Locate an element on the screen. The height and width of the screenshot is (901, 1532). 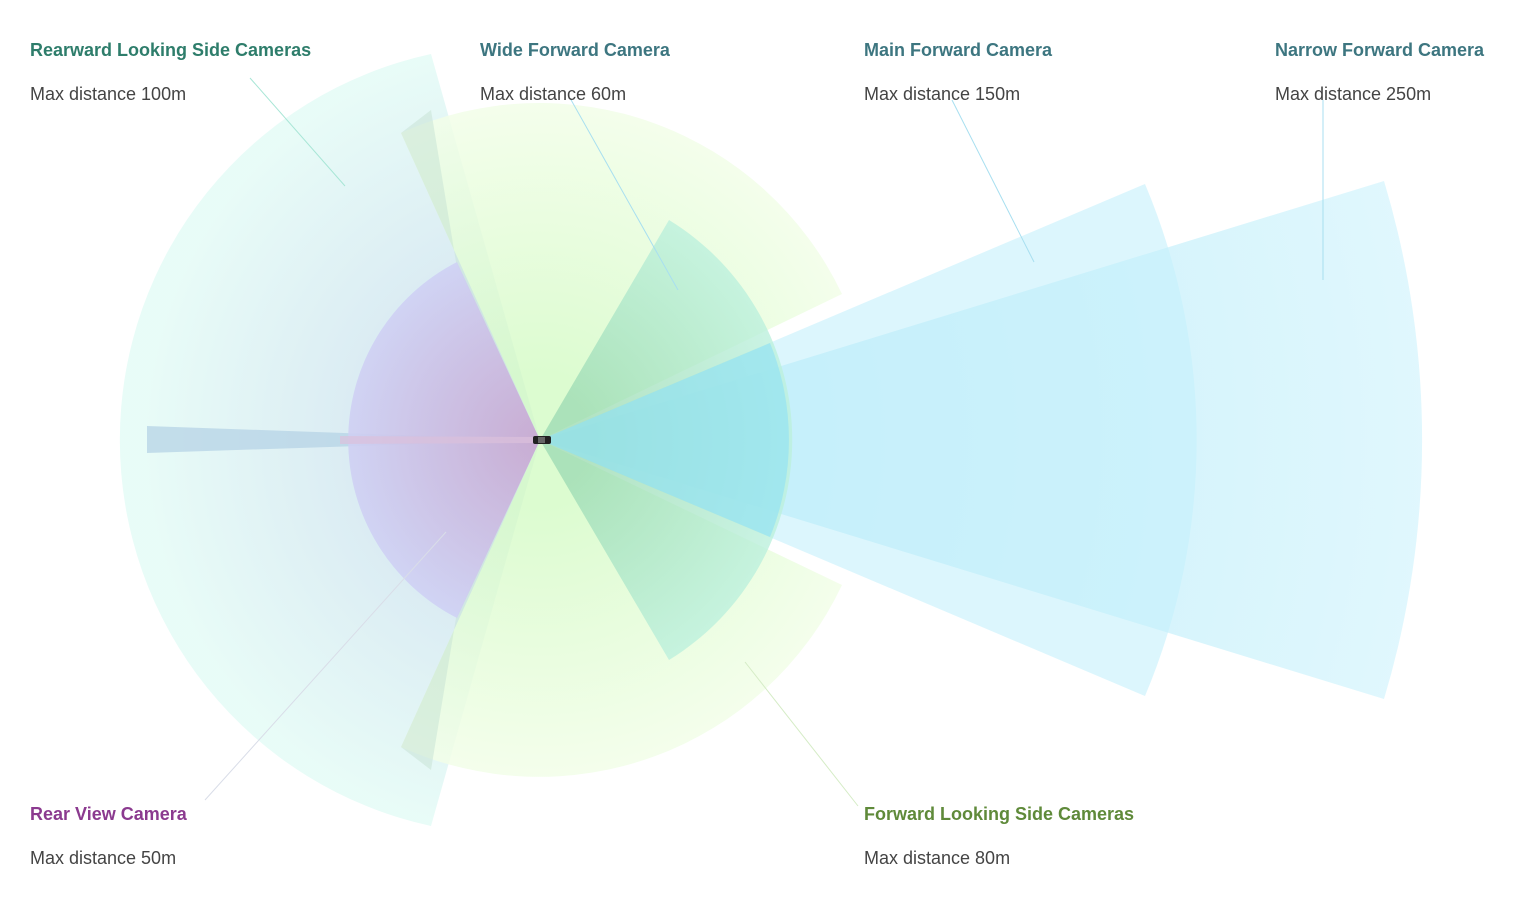
rear-view-camera-label: Rear View Camera Max distance 50m is located at coordinates (108, 836).